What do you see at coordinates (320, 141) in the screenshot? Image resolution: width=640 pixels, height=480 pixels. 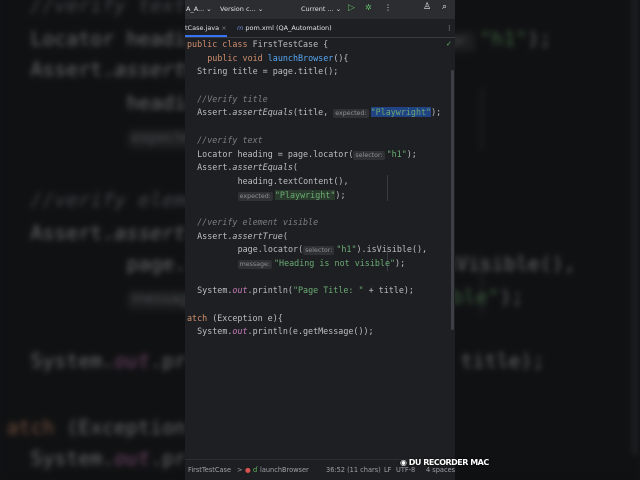 I see `code-line: //verify text` at bounding box center [320, 141].